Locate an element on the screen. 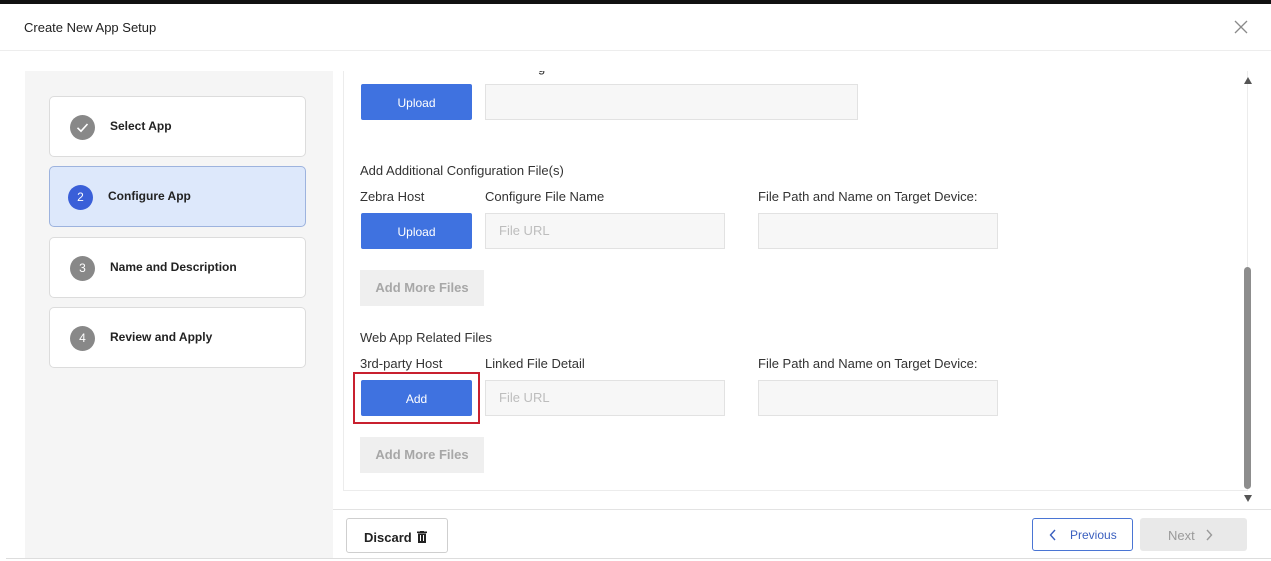  check-icon is located at coordinates (82, 127).